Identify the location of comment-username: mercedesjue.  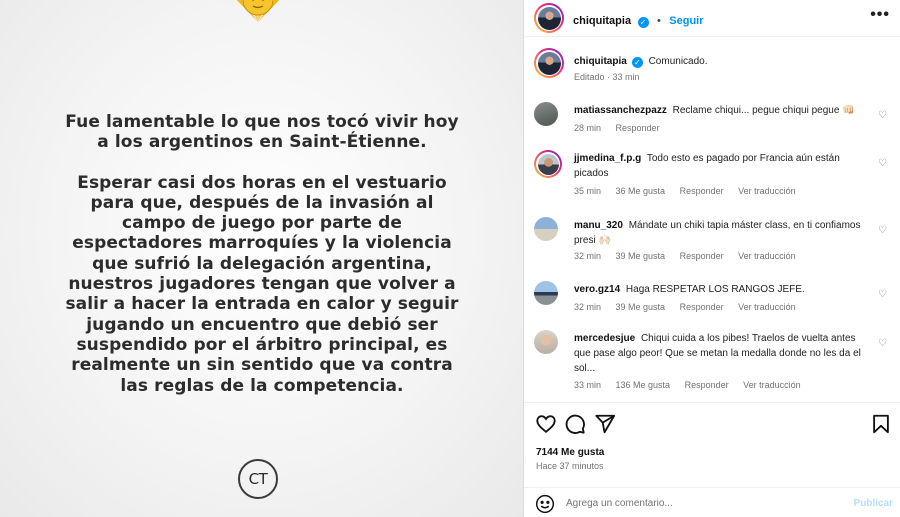
(604, 338).